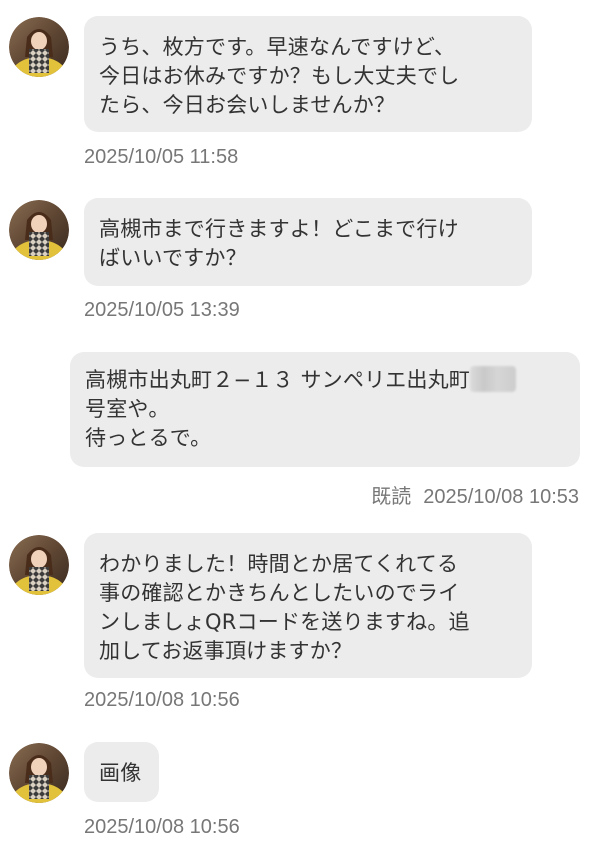  Describe the element at coordinates (501, 497) in the screenshot. I see `timestamp-value: 2025/10/08 10:53` at that location.